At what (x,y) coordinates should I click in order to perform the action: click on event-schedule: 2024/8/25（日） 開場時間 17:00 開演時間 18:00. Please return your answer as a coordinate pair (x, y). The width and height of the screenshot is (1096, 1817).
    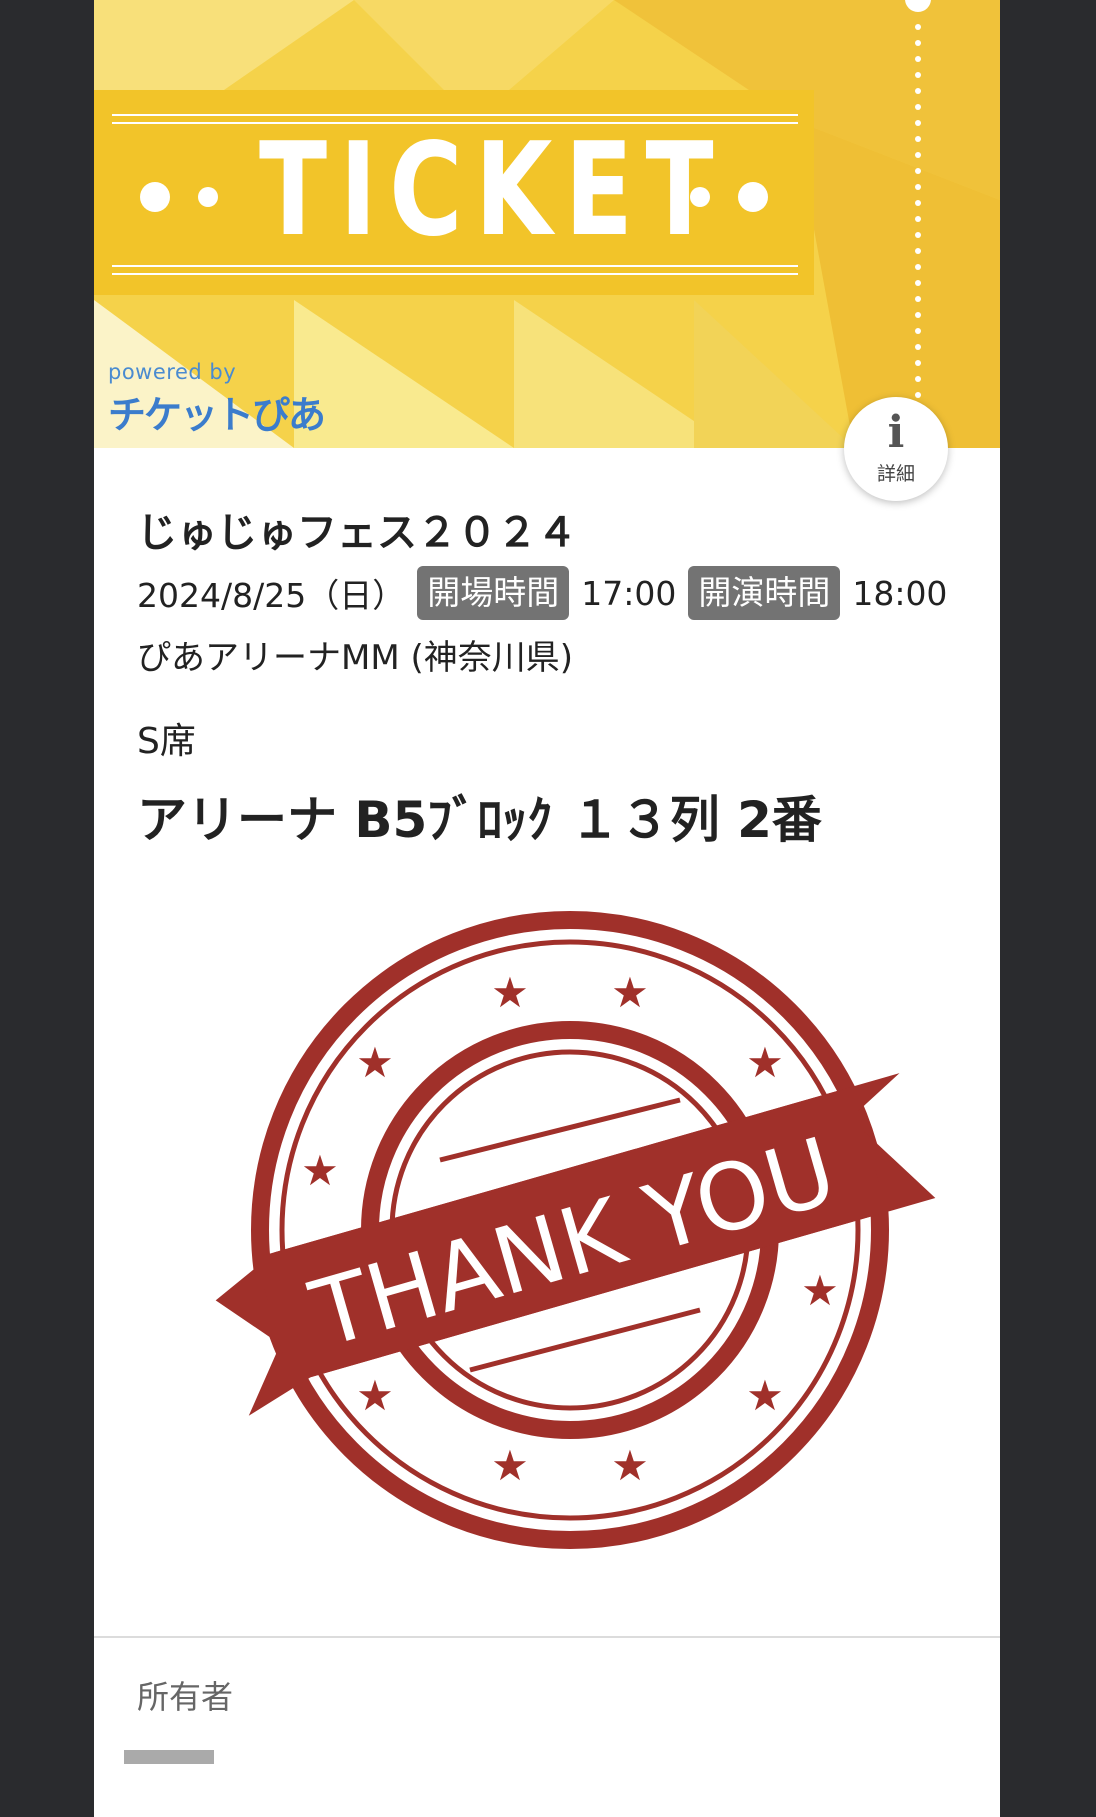
    Looking at the image, I should click on (542, 593).